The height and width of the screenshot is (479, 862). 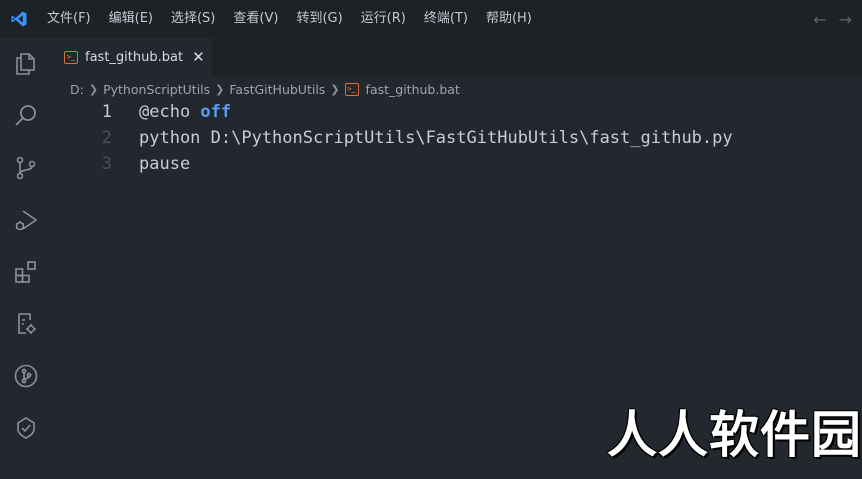 I want to click on git-graph-icon, so click(x=26, y=376).